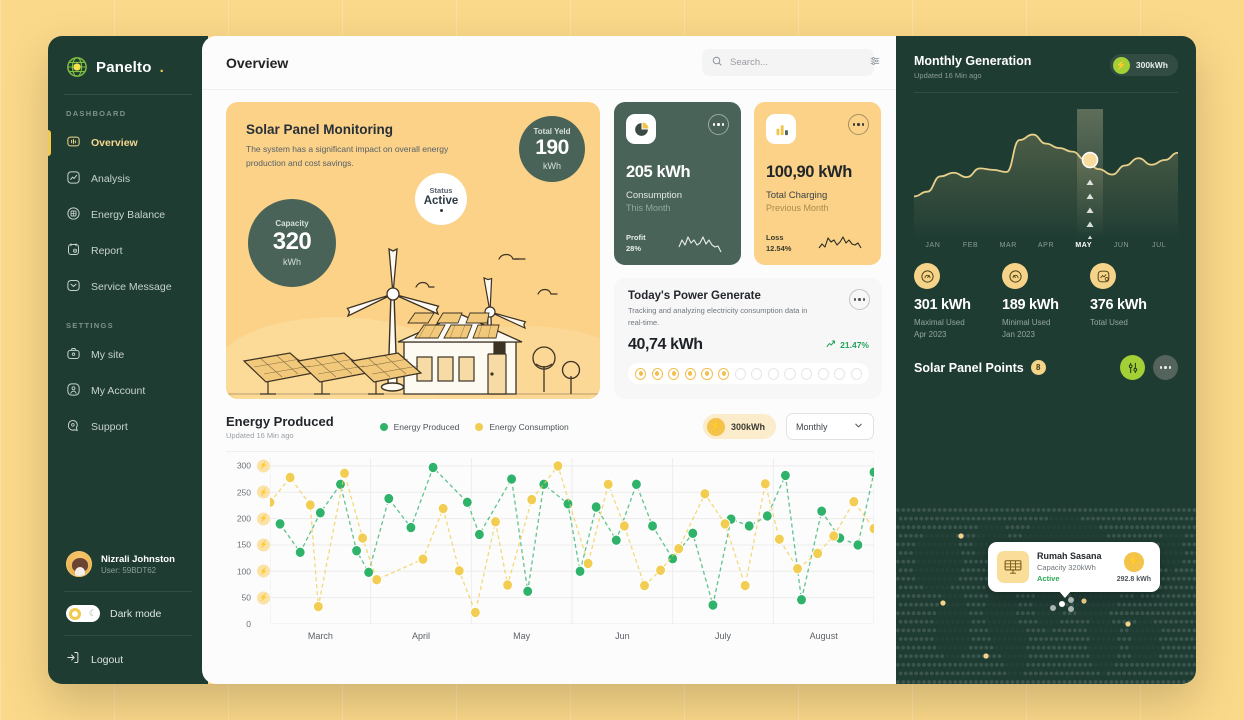 The width and height of the screenshot is (1244, 720). Describe the element at coordinates (958, 301) in the screenshot. I see `maximal-used-stat: 301 kWh Maximal Used Apr 2023` at that location.